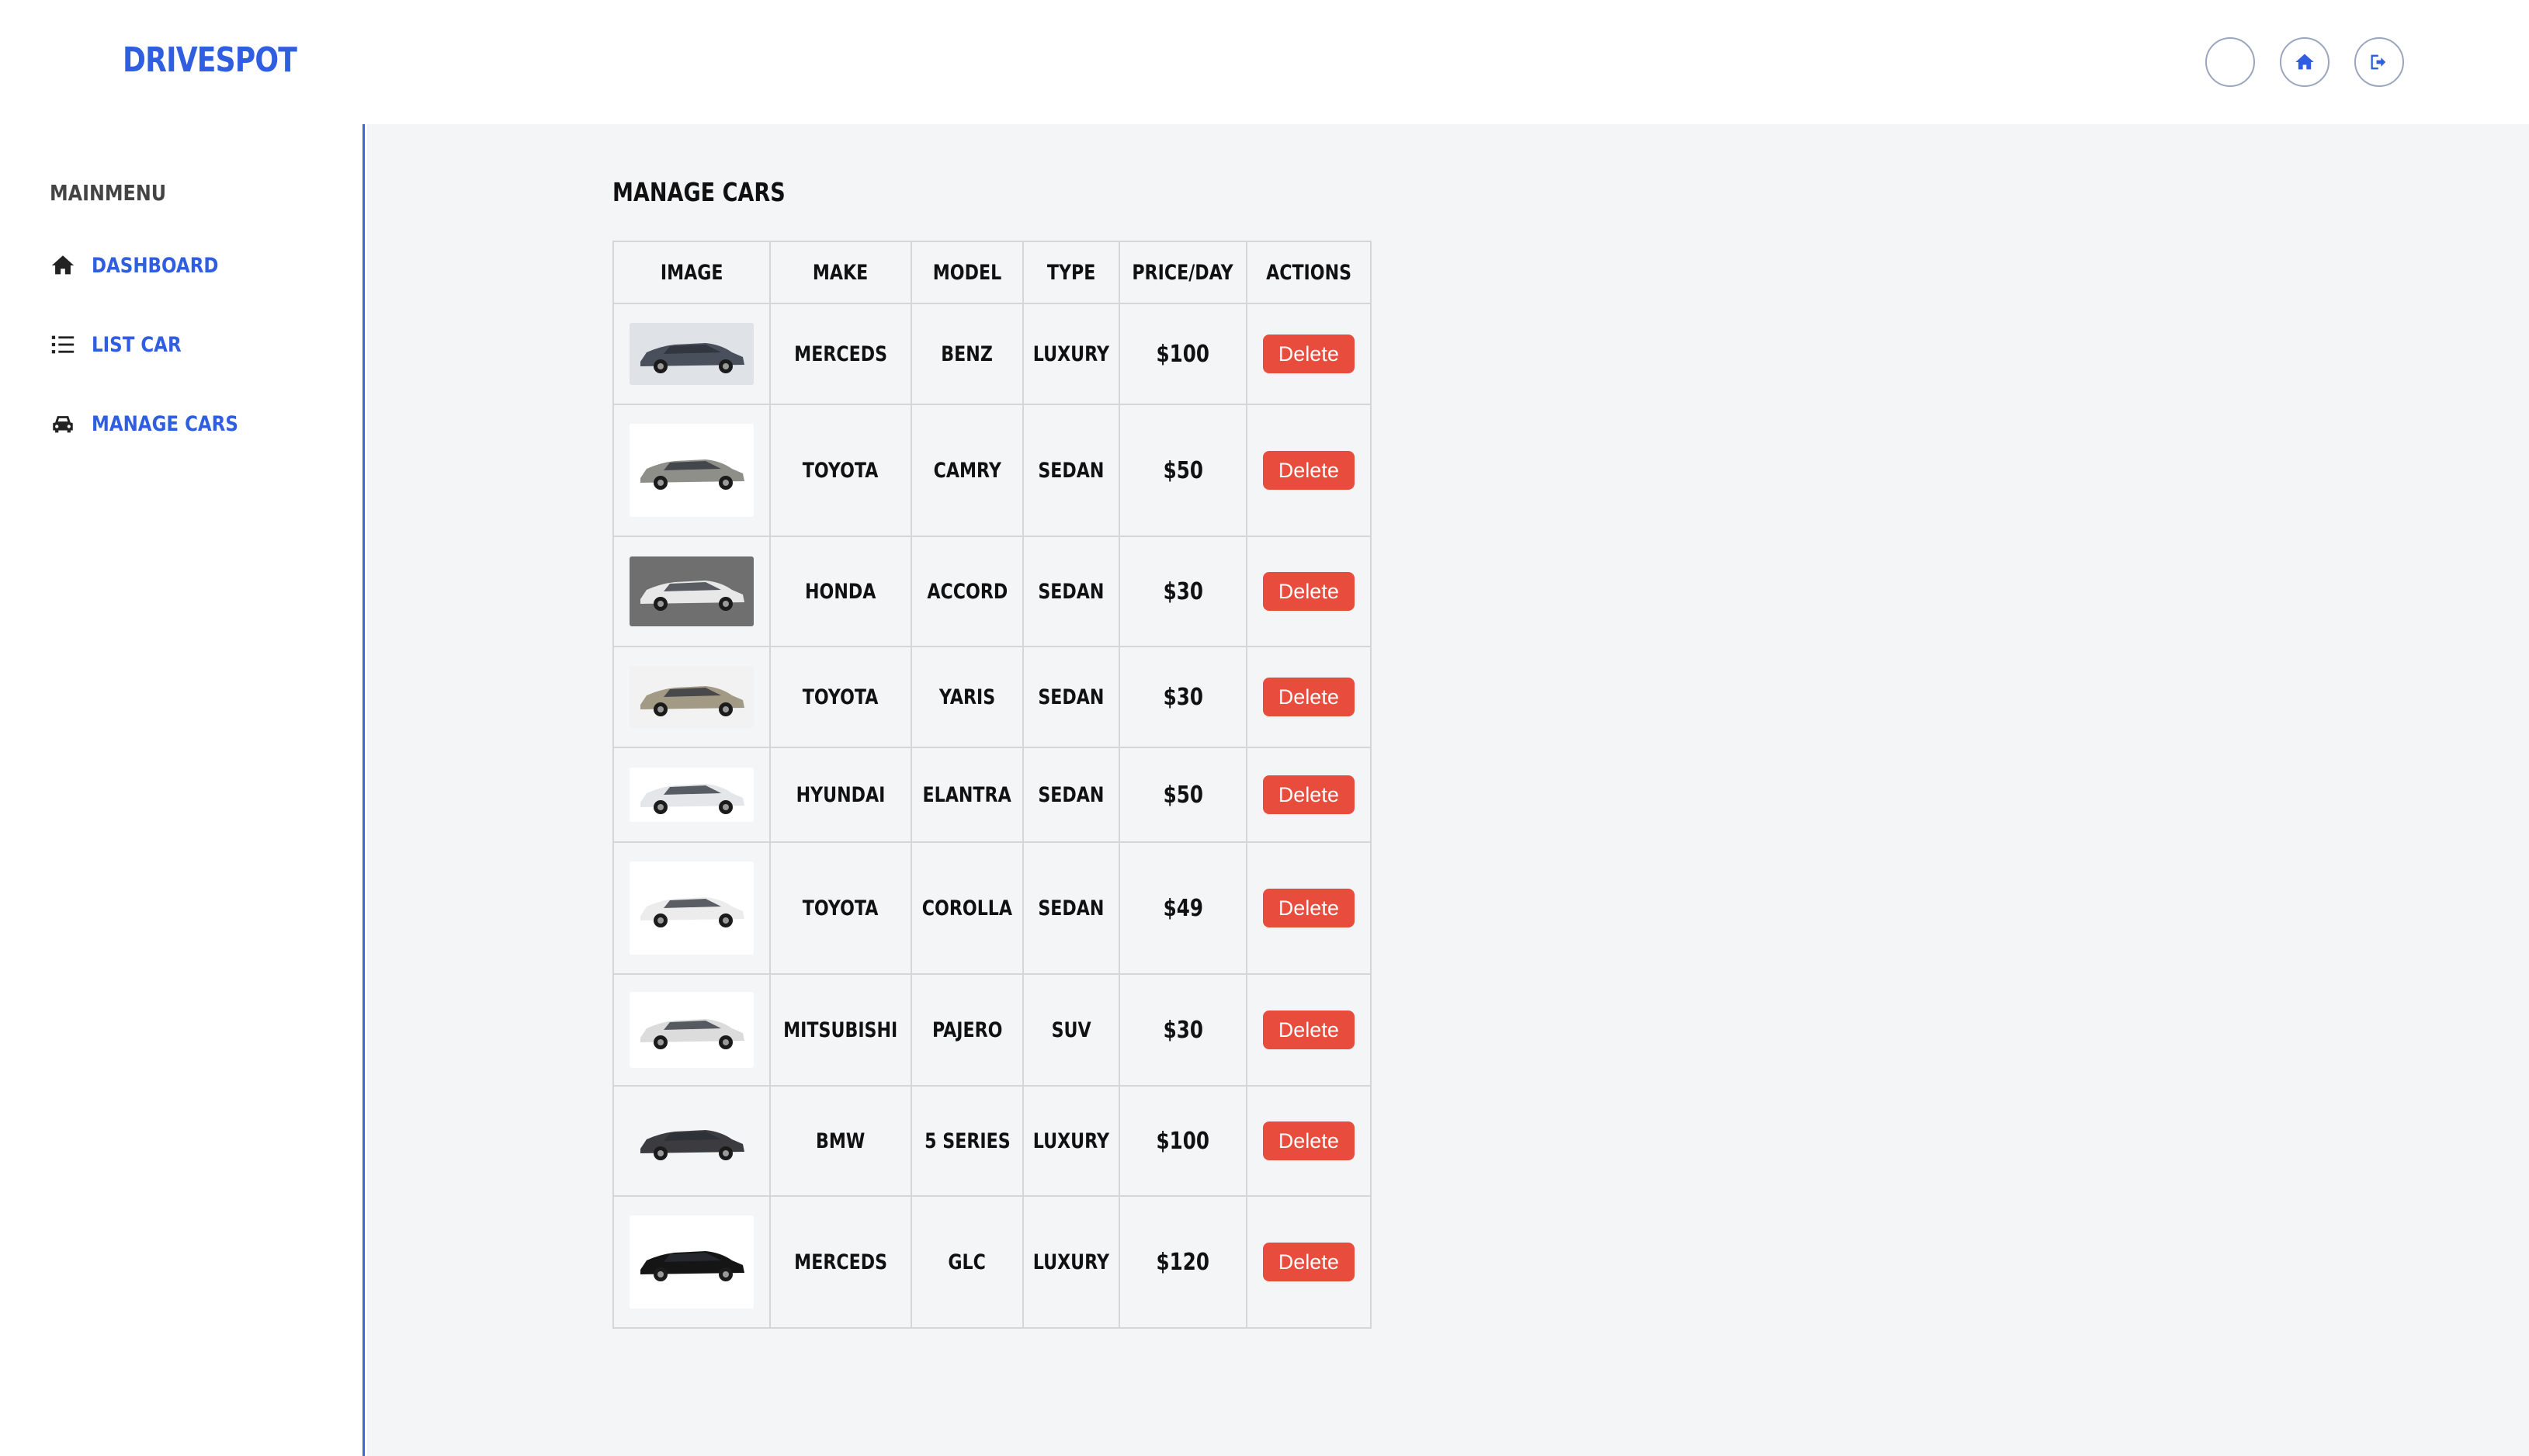 The height and width of the screenshot is (1456, 2529). What do you see at coordinates (699, 192) in the screenshot?
I see `page-title: MANAGE CARS` at bounding box center [699, 192].